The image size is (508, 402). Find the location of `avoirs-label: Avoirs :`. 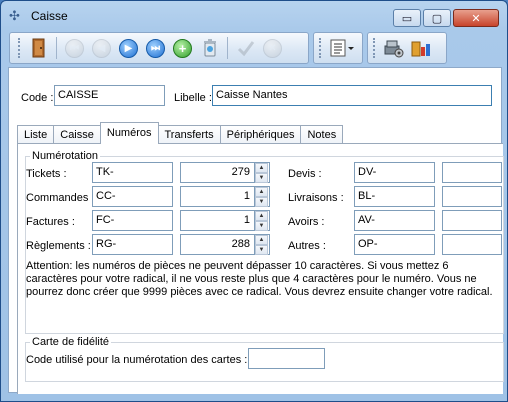

avoirs-label: Avoirs : is located at coordinates (306, 222).